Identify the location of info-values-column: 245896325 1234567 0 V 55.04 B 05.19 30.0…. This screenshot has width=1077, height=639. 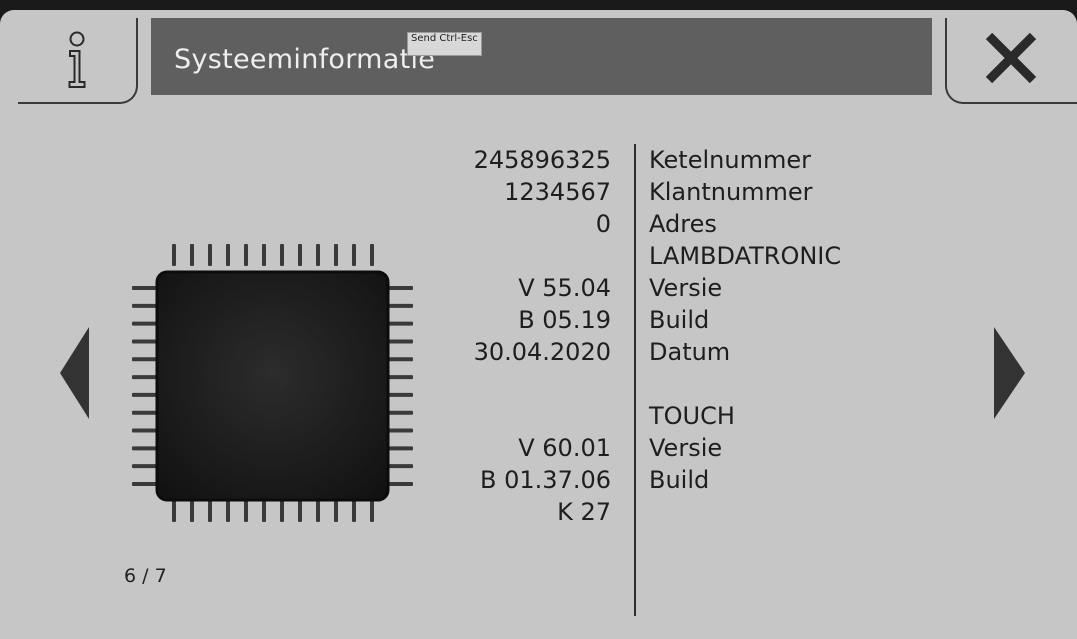
(505, 336).